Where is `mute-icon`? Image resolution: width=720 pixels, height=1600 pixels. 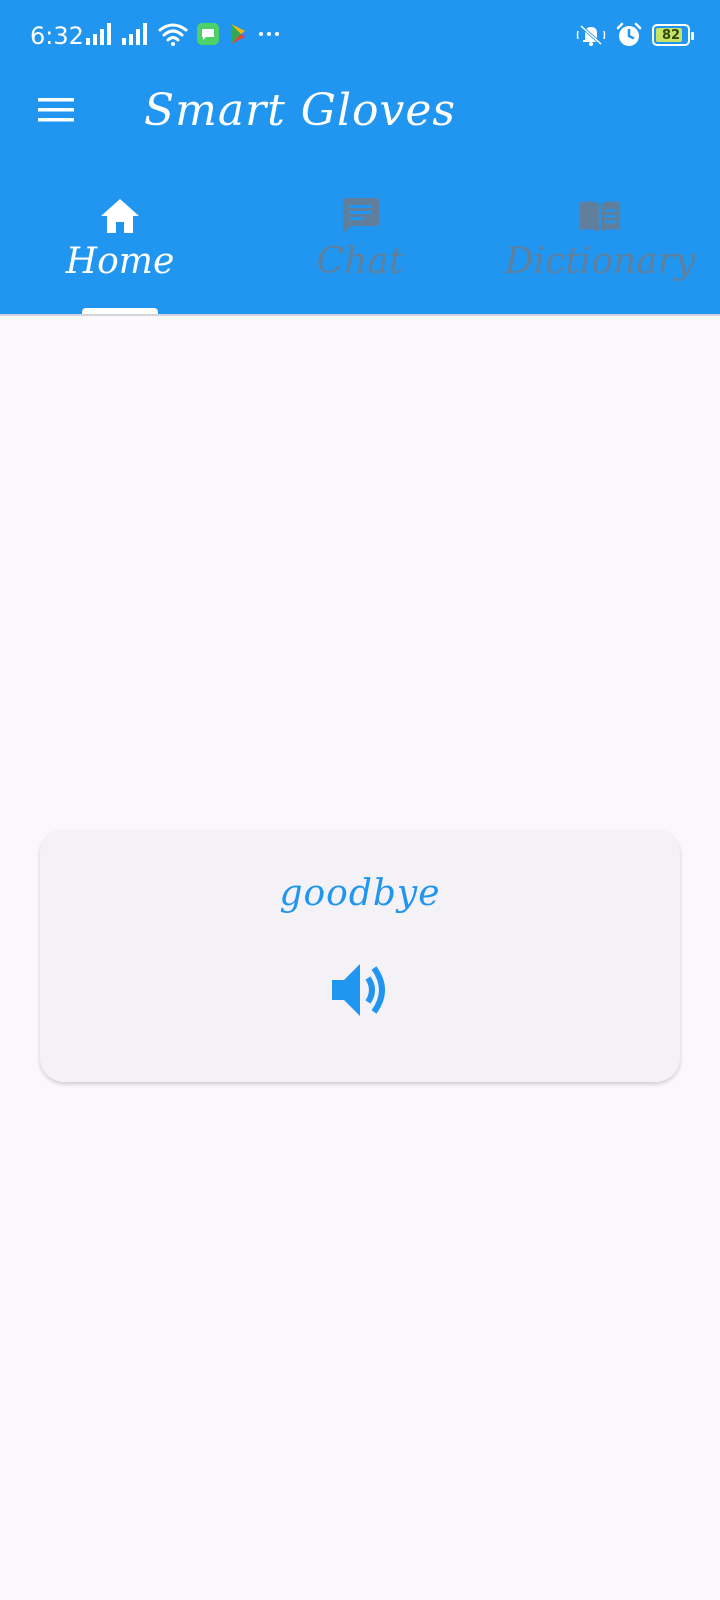
mute-icon is located at coordinates (591, 35).